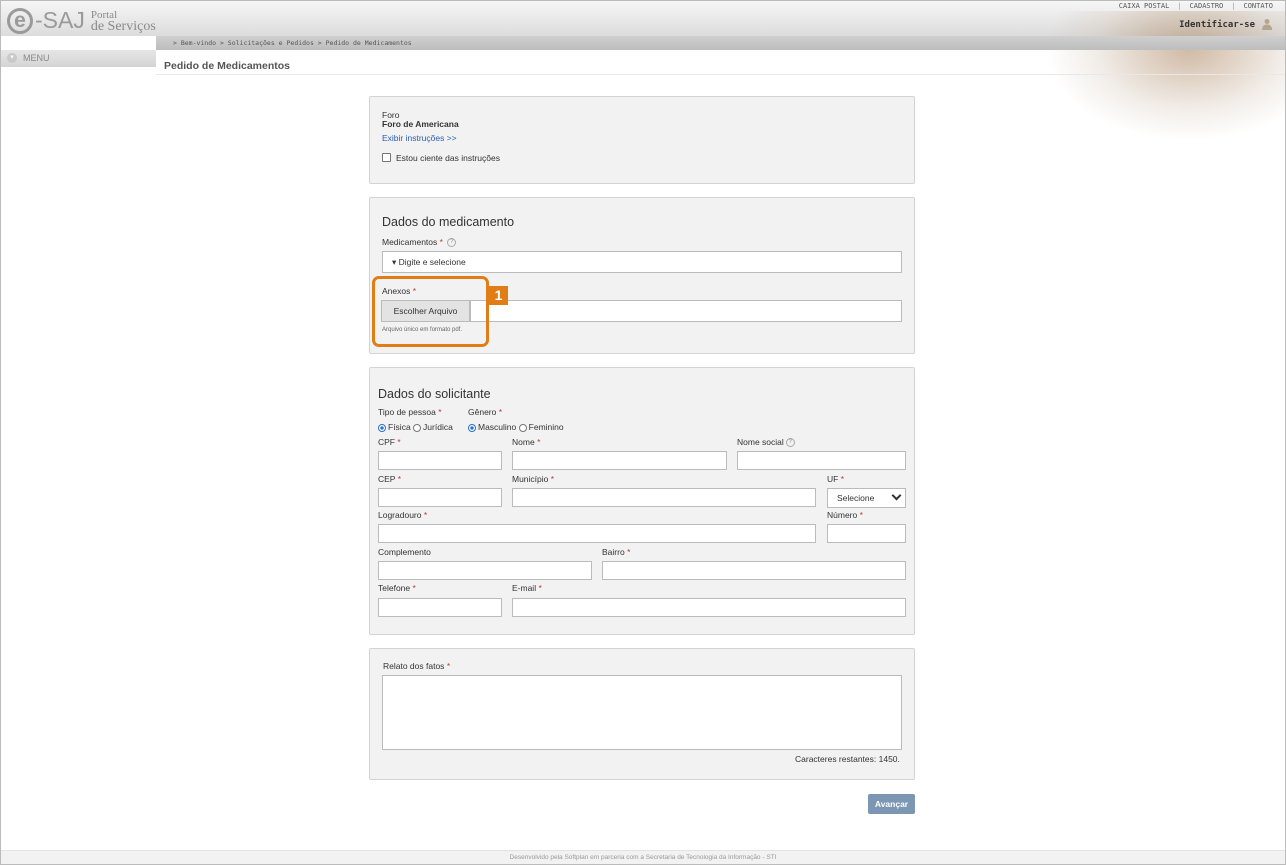  Describe the element at coordinates (616, 552) in the screenshot. I see `bairro-label: Bairro *` at that location.